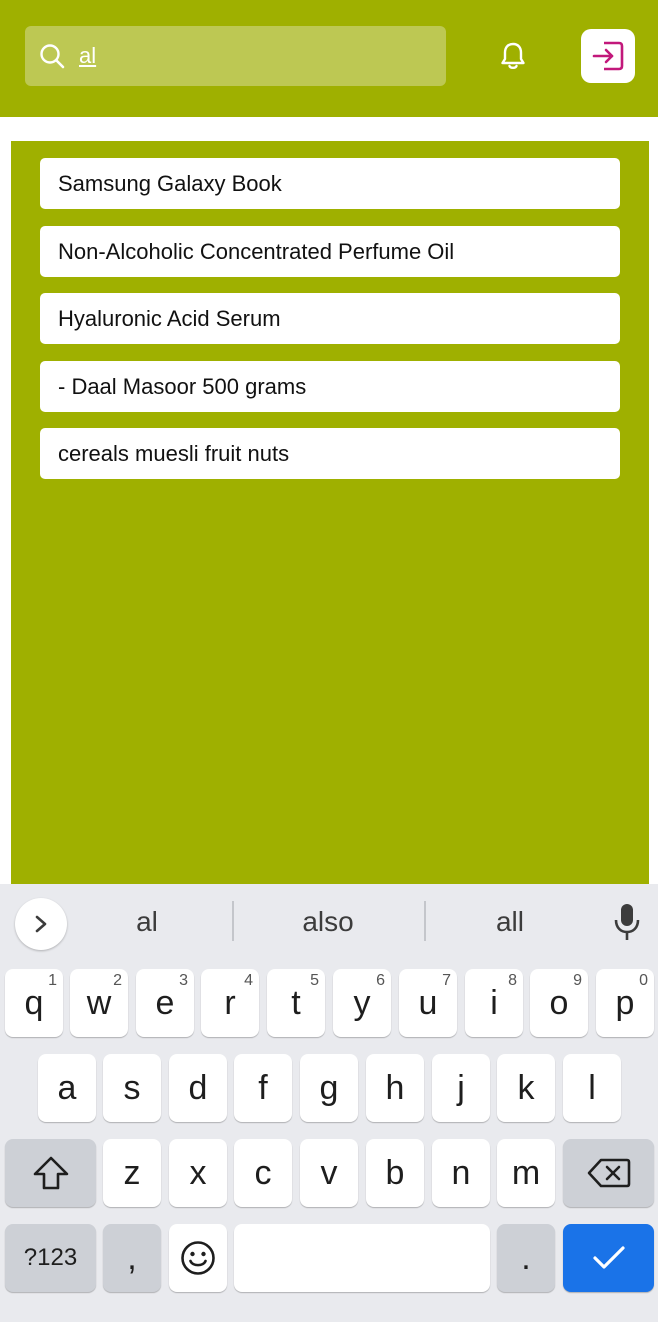 This screenshot has height=1322, width=658. I want to click on key-z: z, so click(132, 1173).